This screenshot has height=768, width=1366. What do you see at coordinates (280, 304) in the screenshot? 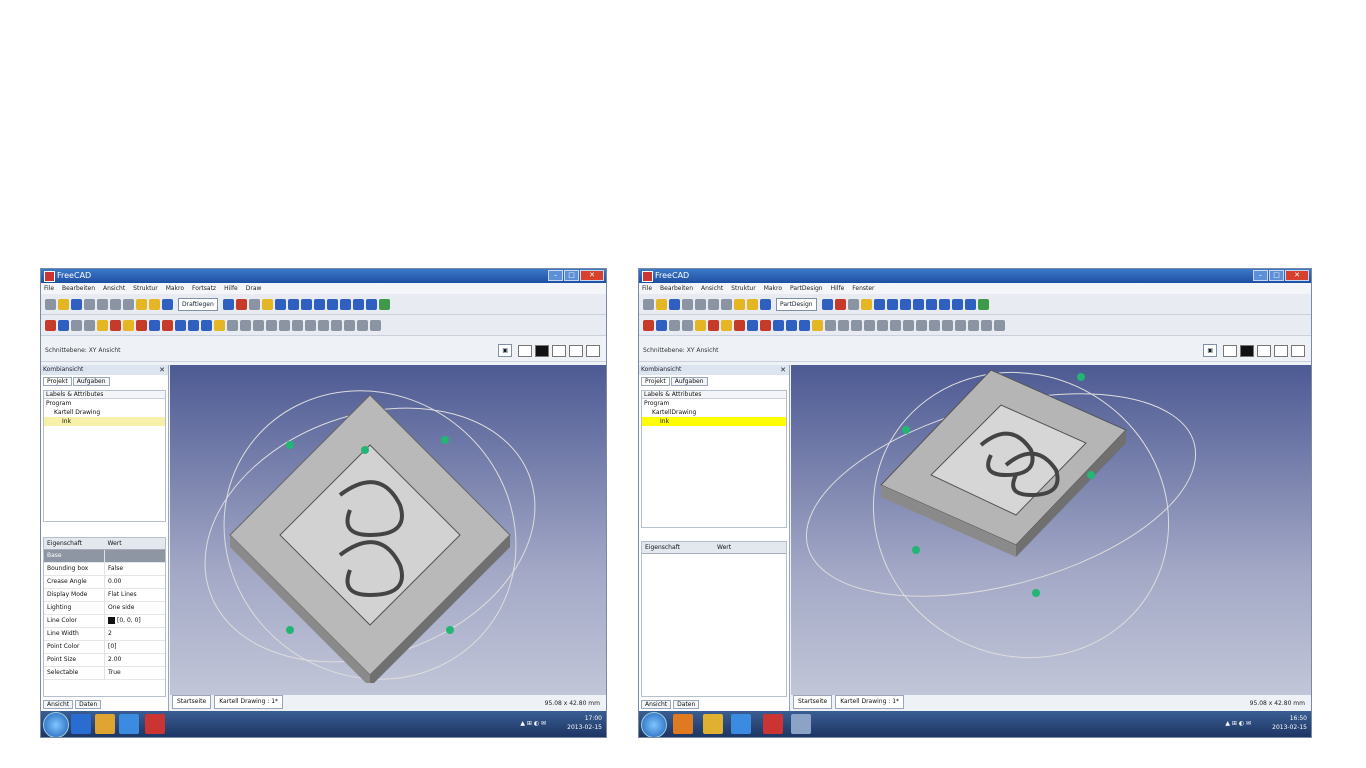
I see `fit-all-icon` at bounding box center [280, 304].